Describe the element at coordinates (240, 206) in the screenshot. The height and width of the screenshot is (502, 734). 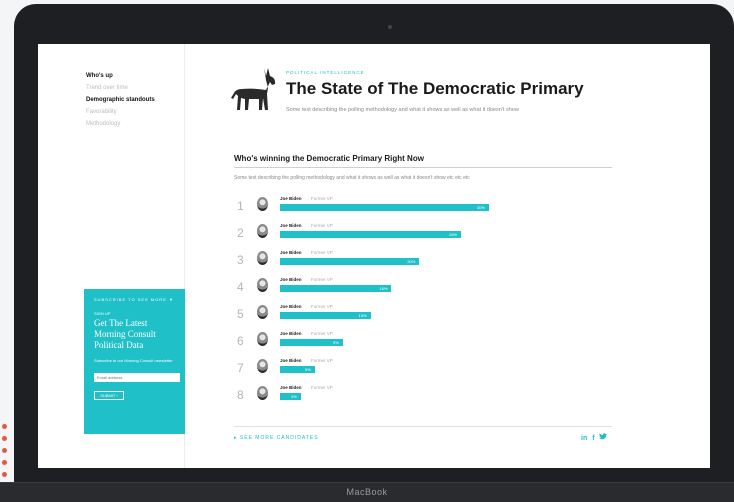
I see `candidate-rank: 1` at that location.